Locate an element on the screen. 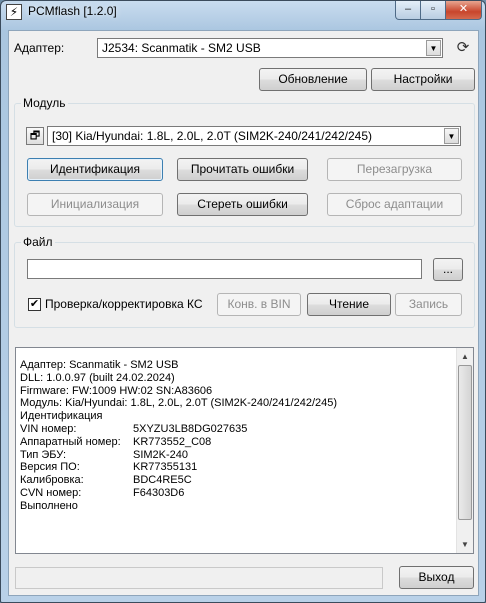 This screenshot has height=603, width=486. file-path-input is located at coordinates (224, 269).